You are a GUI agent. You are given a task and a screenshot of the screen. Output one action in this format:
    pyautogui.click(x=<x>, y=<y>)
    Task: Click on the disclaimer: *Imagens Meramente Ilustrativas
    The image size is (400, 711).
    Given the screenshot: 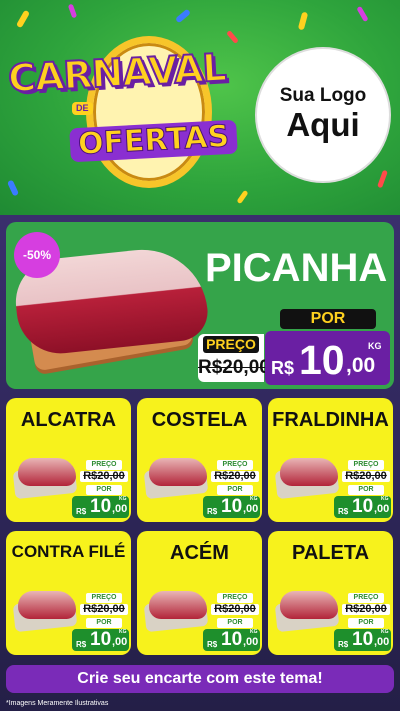 What is the action you would take?
    pyautogui.click(x=57, y=703)
    